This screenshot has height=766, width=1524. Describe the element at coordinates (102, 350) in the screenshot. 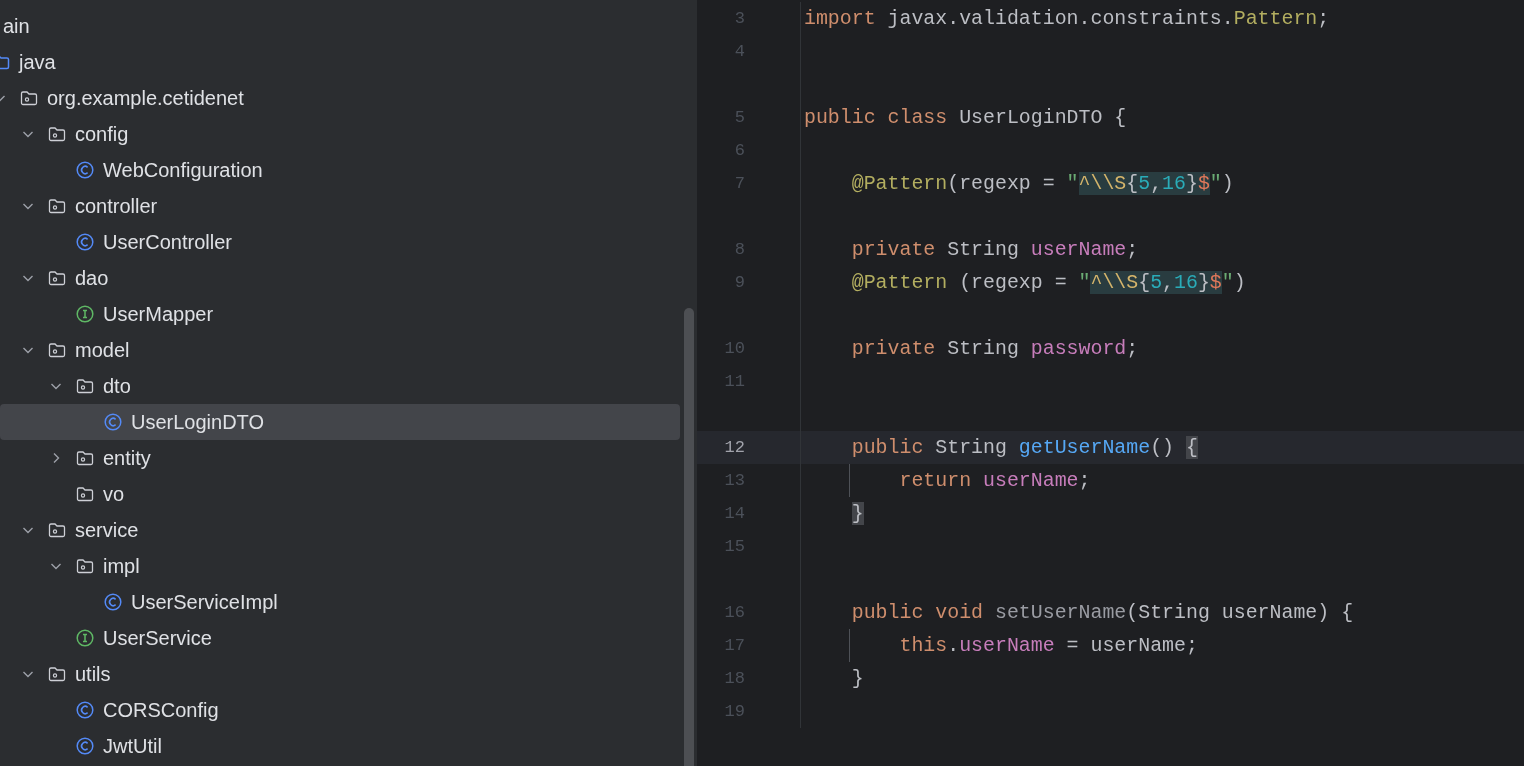

I see `tree-item-label: model` at that location.